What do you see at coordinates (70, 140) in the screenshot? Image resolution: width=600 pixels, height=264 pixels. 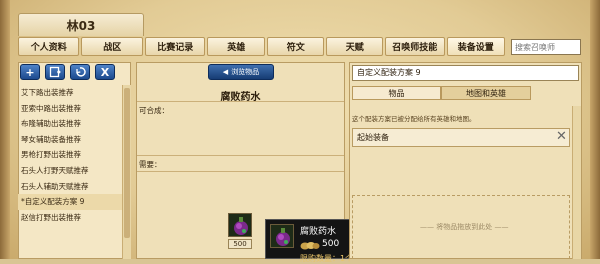 I see `list-item: 琴女辅助装备推荐` at bounding box center [70, 140].